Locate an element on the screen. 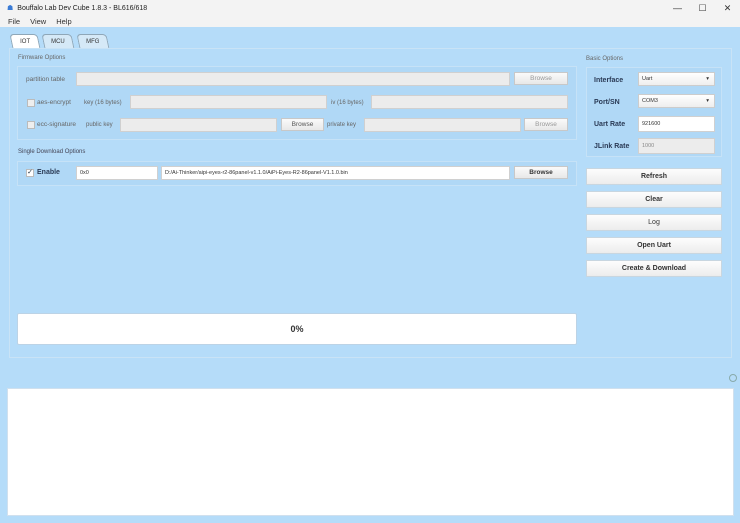  public-key-browse-button: Browse is located at coordinates (302, 124).